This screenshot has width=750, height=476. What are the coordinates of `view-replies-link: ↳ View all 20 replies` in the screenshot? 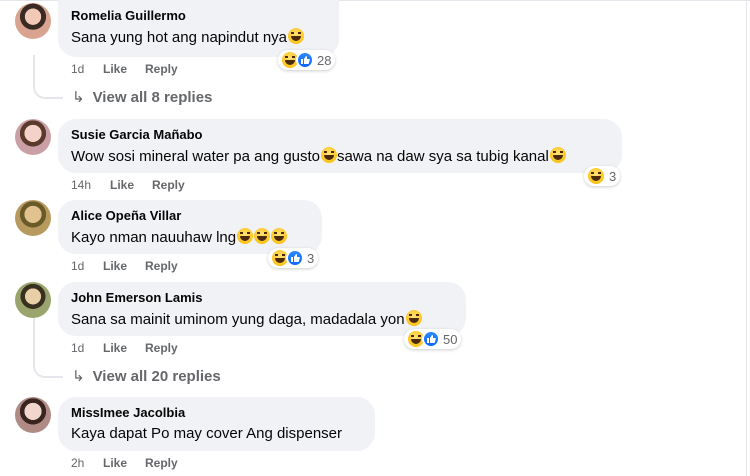 It's located at (146, 376).